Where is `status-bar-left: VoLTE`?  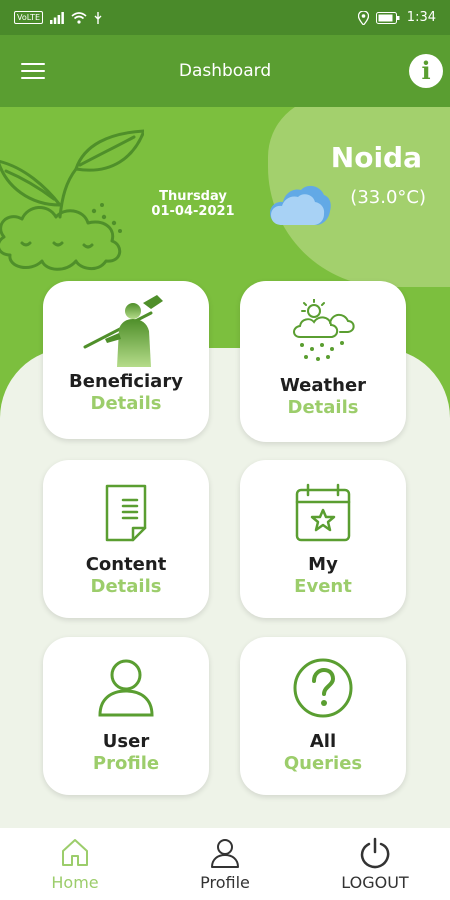 status-bar-left: VoLTE is located at coordinates (58, 17).